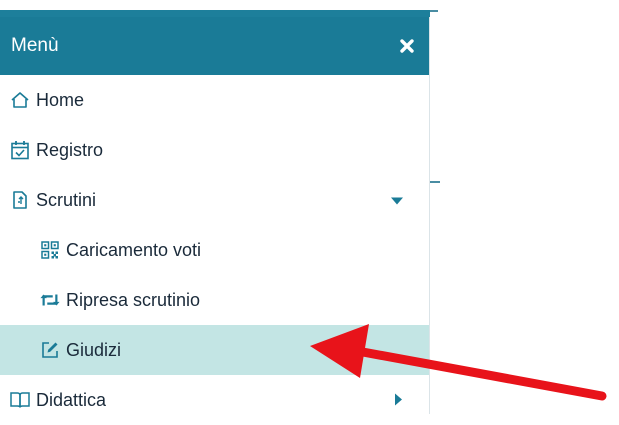  I want to click on arrow-shaft, so click(477, 373).